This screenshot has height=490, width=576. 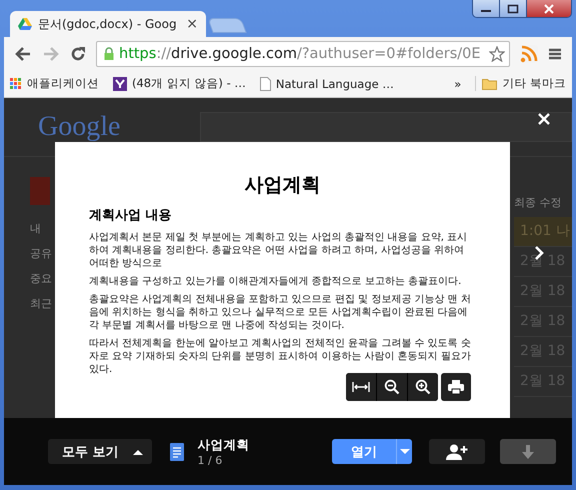 What do you see at coordinates (278, 250) in the screenshot?
I see `paragraph: 사업계획서 본문 제일 첫 부분에는 계획하고 있는 사업의 총괄적인 내용을 요약, 표시하여 계획내용을 정리한다. 총괄요약은 어떤 사업을 하려고 하며, 사업성공을 위하여 어떠한 방식으로` at bounding box center [278, 250].